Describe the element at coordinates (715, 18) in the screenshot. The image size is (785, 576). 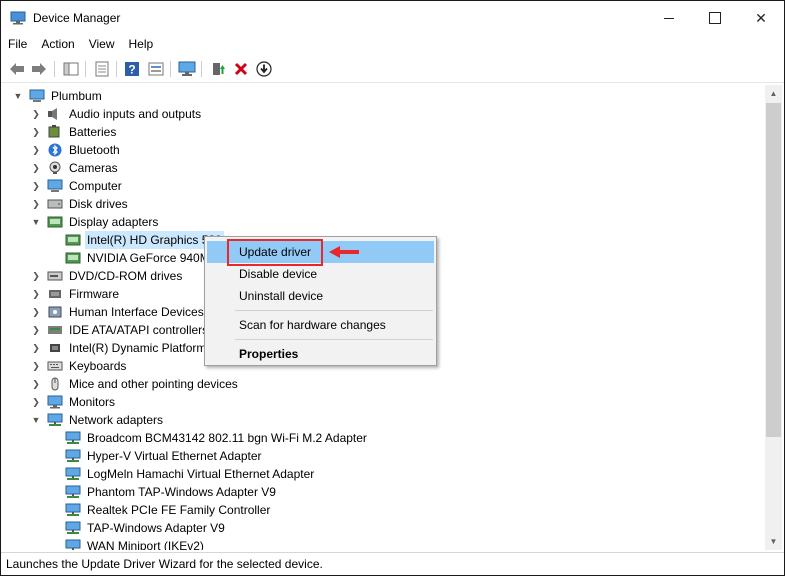
I see `maximize-button` at that location.